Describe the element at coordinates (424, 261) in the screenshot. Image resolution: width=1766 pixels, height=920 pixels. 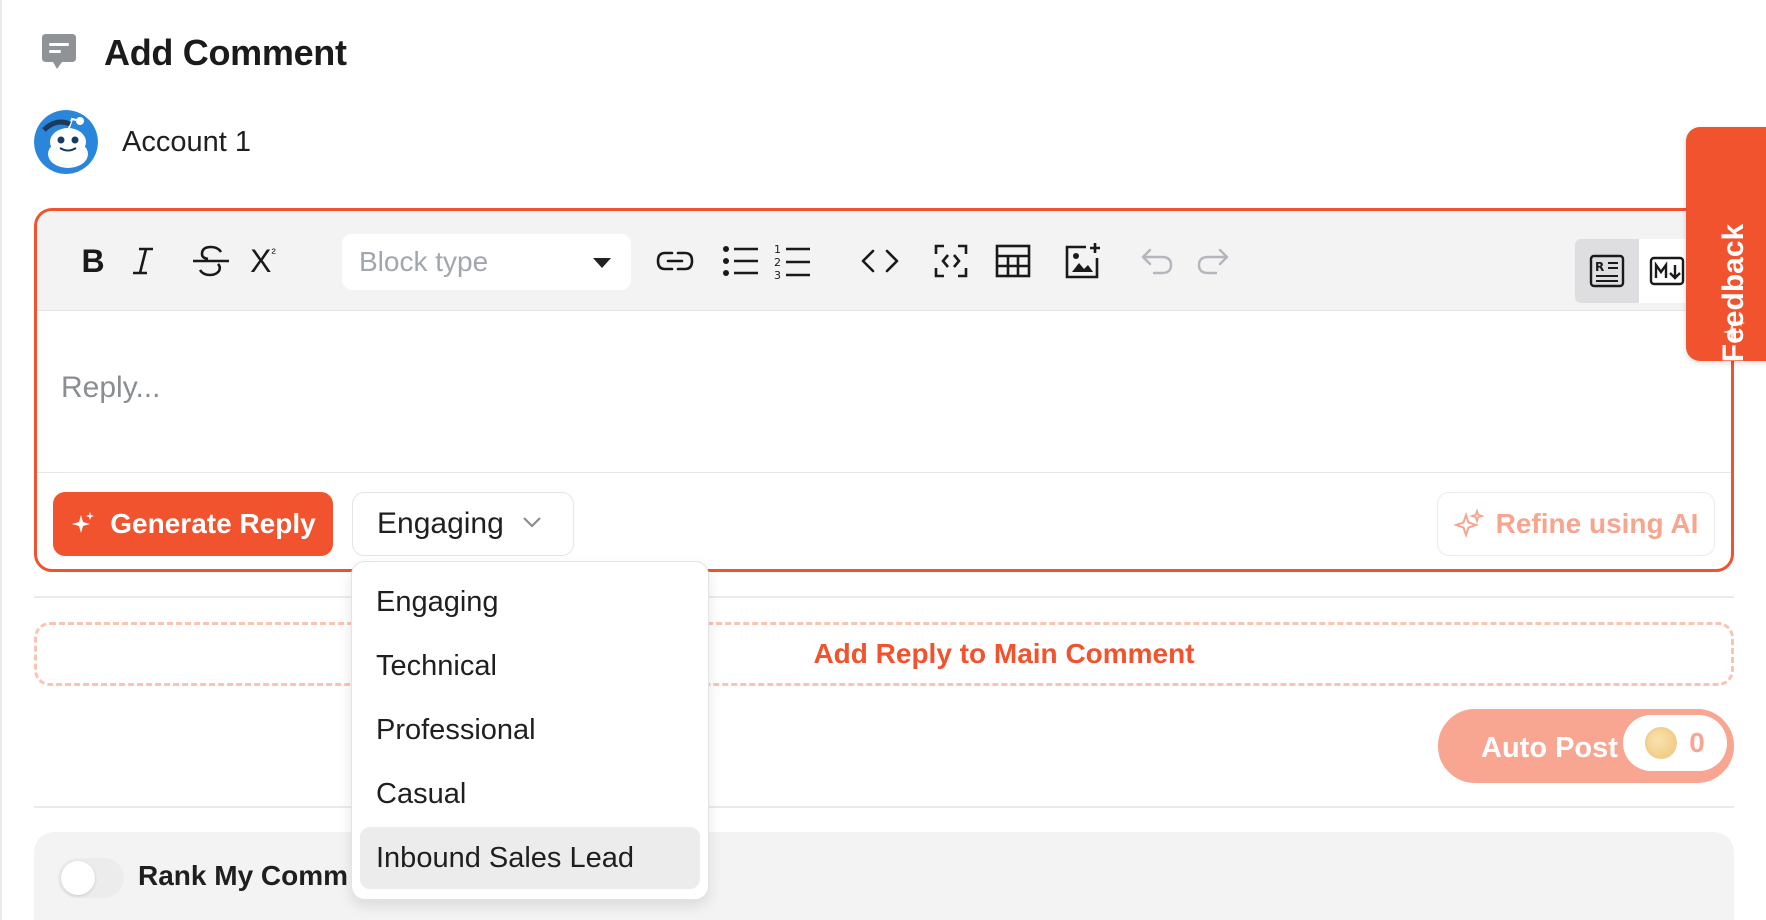
I see `block-type-placeholder: Block type` at that location.